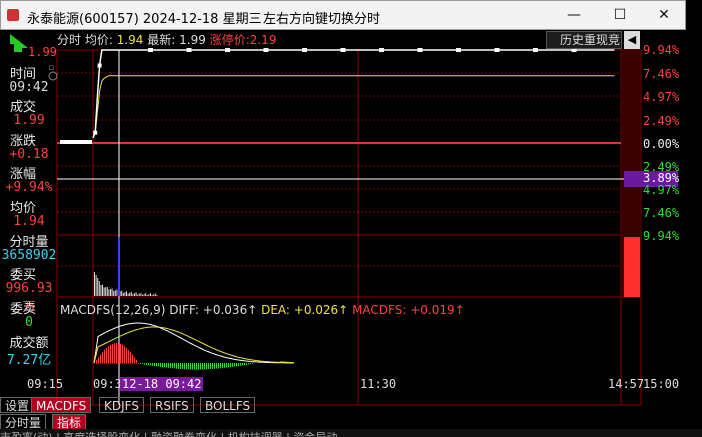 Image resolution: width=702 pixels, height=437 pixels. Describe the element at coordinates (53, 76) in the screenshot. I see `gear-icon` at that location.